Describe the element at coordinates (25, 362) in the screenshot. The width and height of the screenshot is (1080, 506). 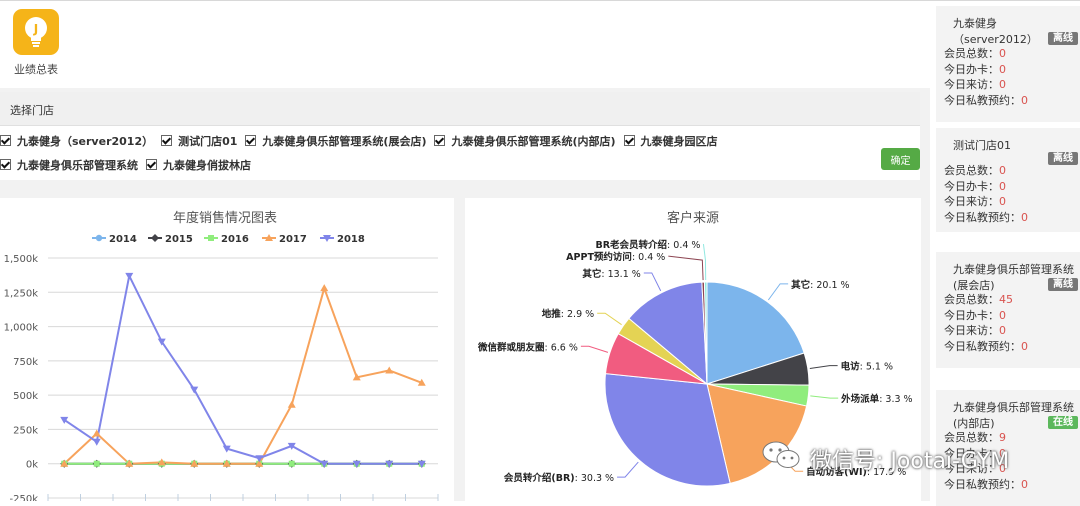
I see `y-tick-label: 750k` at that location.